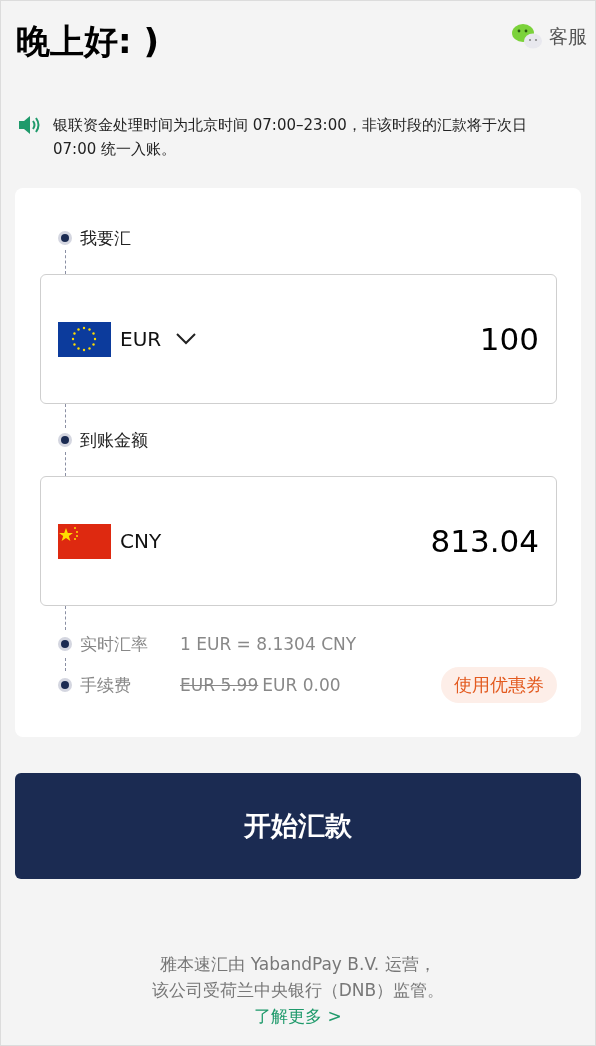  What do you see at coordinates (114, 644) in the screenshot?
I see `rate-label: 实时汇率` at bounding box center [114, 644].